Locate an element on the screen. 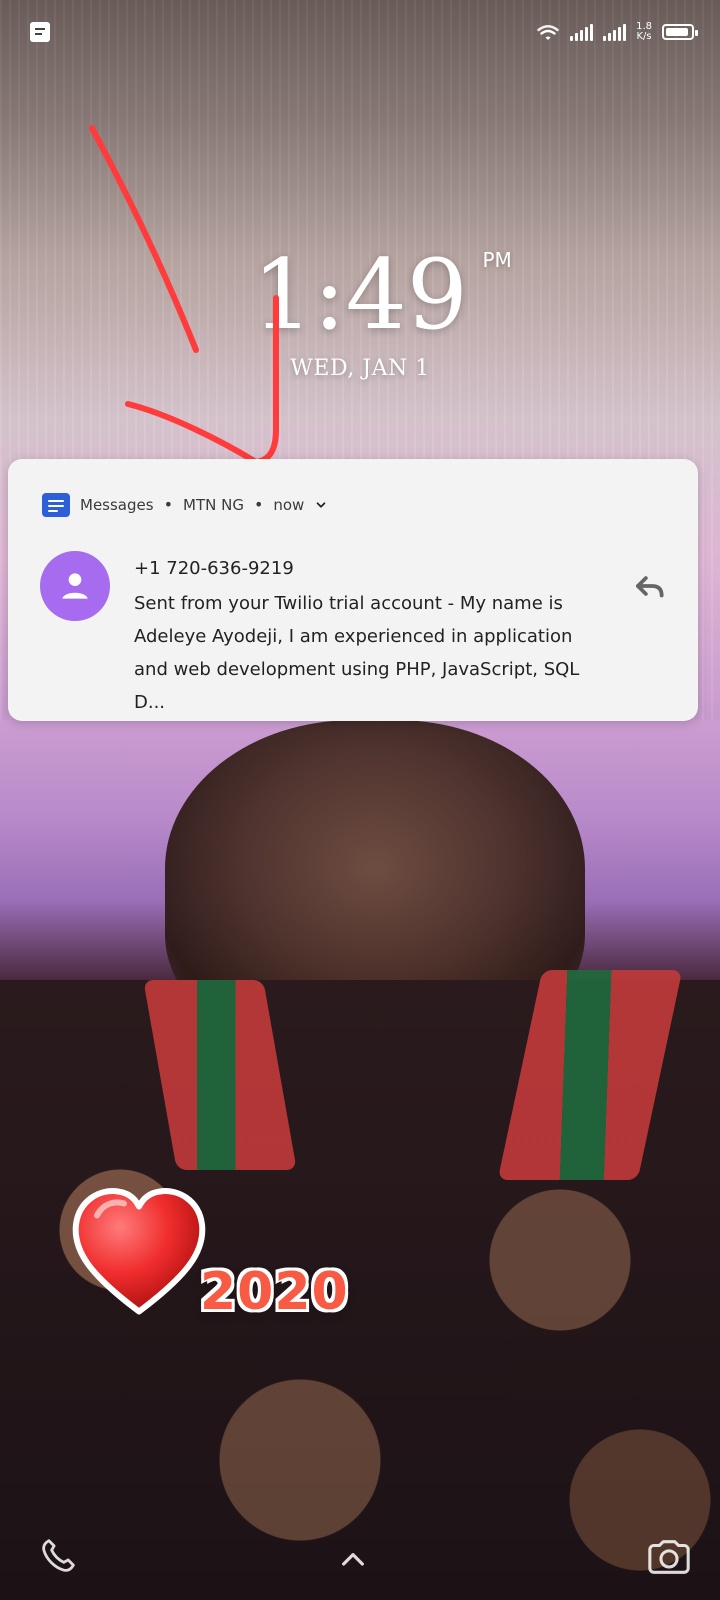 This screenshot has width=720, height=1600. time: 1:49 is located at coordinates (360, 295).